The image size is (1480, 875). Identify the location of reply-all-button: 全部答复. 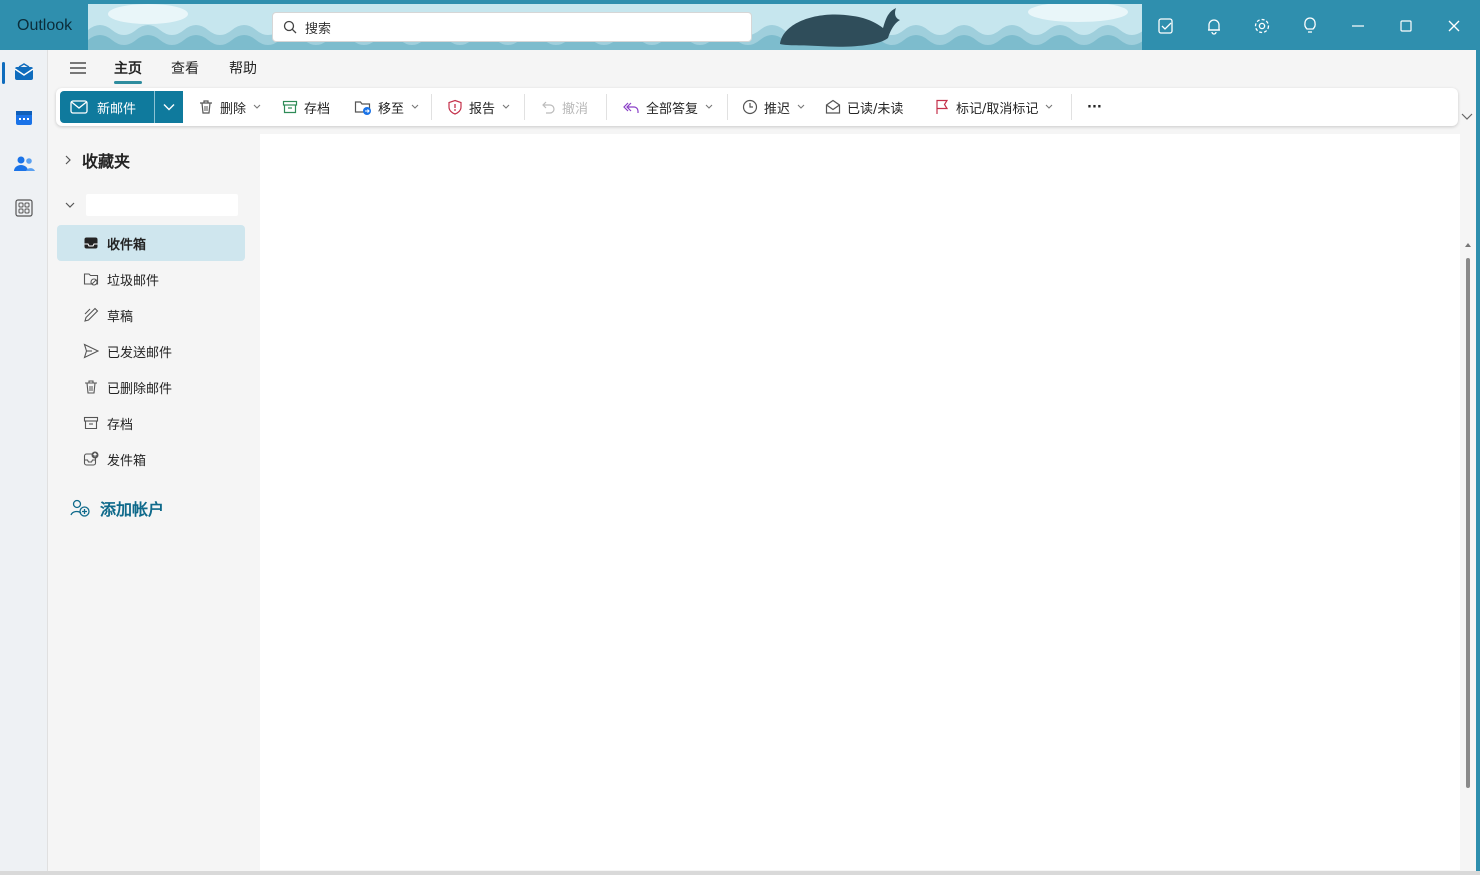
(667, 107).